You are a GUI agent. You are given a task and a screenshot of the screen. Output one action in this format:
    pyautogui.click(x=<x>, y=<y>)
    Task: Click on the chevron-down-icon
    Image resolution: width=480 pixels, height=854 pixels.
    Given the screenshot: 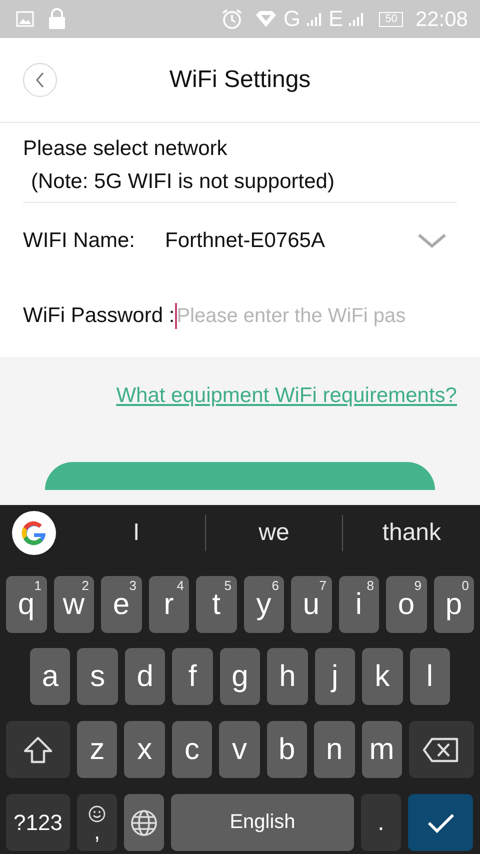 What is the action you would take?
    pyautogui.click(x=432, y=241)
    